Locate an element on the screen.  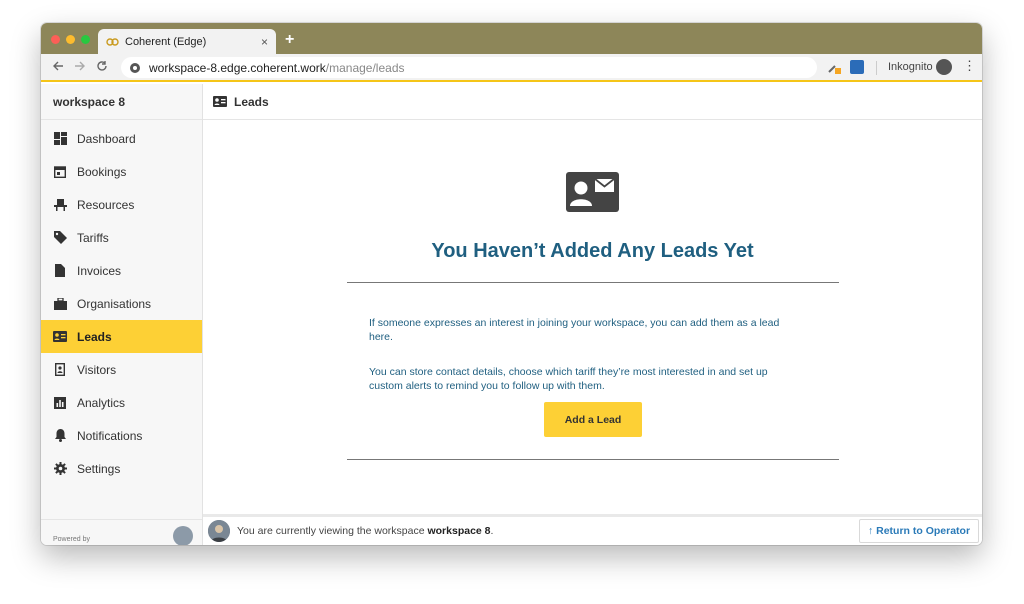
incognito-label: Inkognito is located at coordinates (910, 67).